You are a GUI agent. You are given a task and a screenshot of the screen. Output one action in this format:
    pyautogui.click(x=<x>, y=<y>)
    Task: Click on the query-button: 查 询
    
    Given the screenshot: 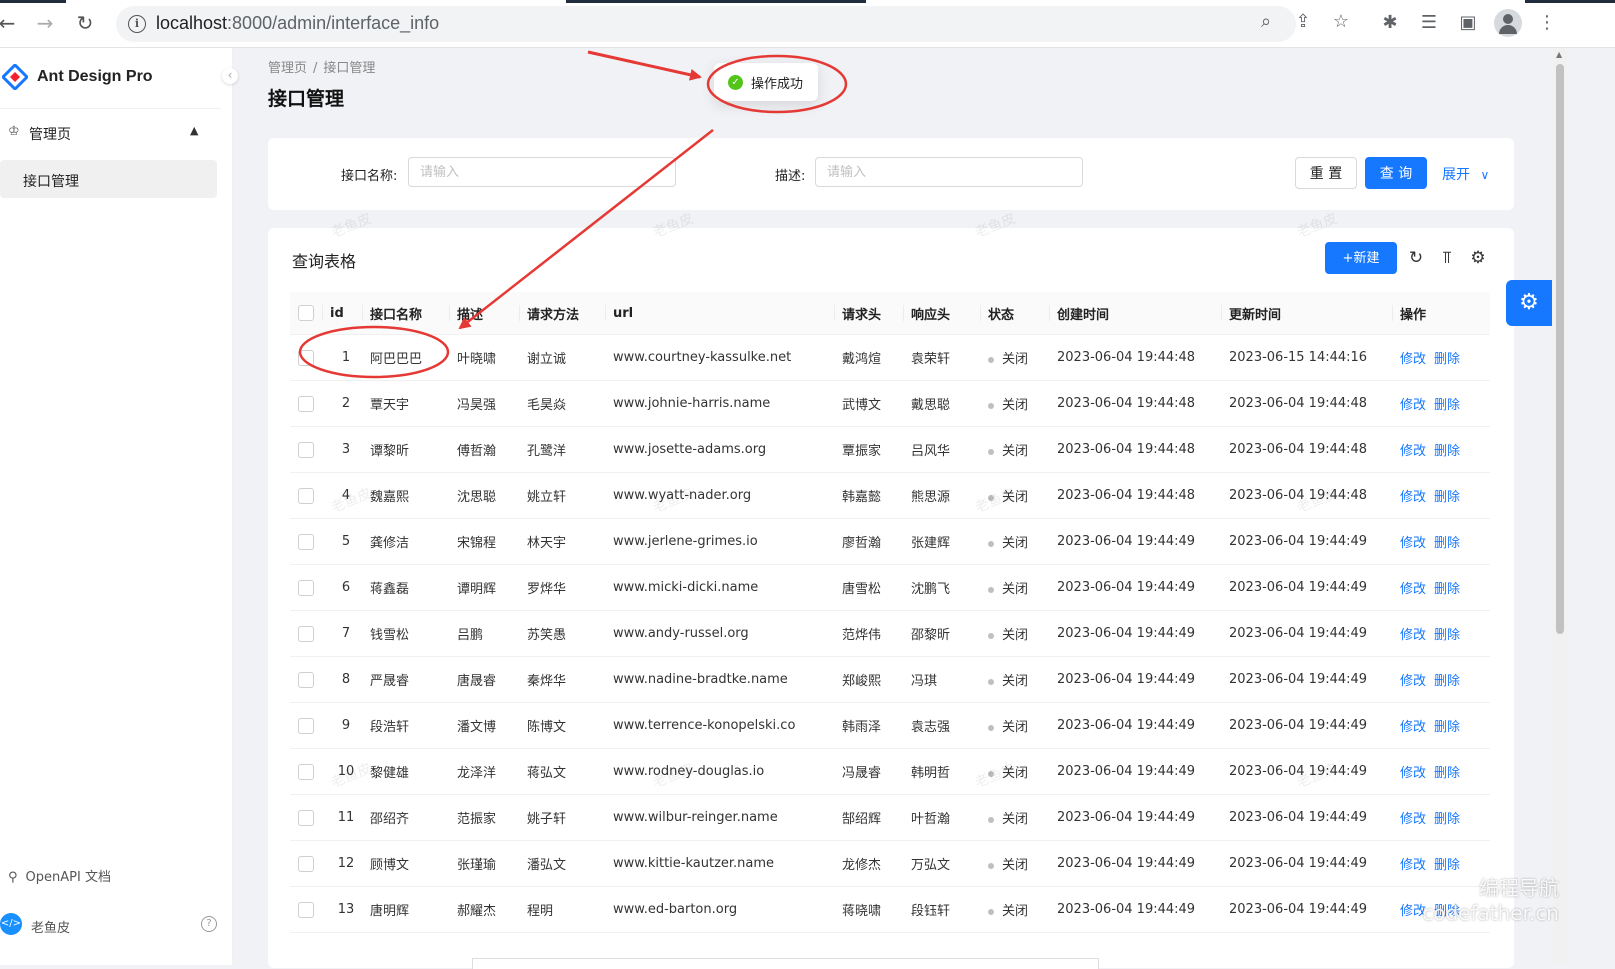 What is the action you would take?
    pyautogui.click(x=1396, y=173)
    